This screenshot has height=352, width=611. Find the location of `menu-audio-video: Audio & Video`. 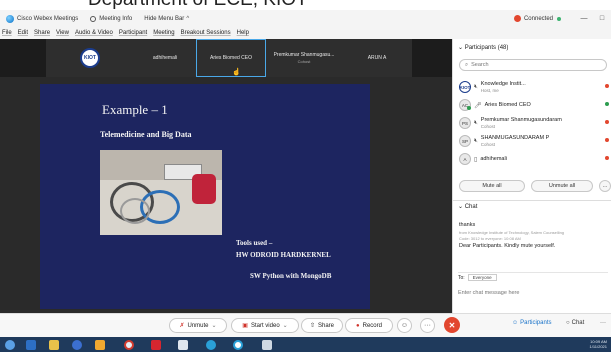

menu-audio-video: Audio & Video is located at coordinates (94, 33).